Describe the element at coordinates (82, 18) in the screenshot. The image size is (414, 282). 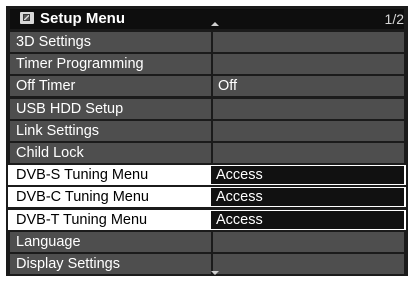
I see `page-title: Setup Menu` at that location.